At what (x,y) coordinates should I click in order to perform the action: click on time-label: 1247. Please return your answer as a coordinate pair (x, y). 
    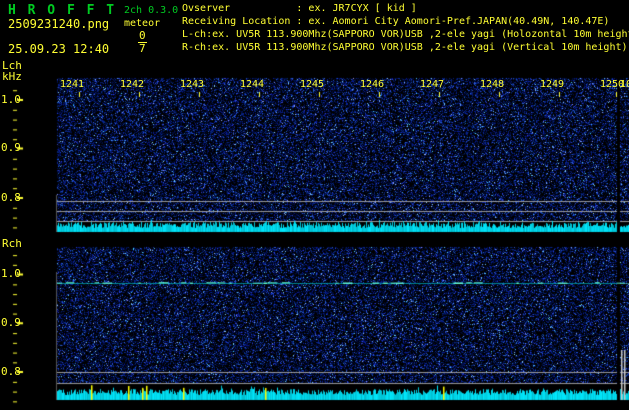
    Looking at the image, I should click on (432, 84).